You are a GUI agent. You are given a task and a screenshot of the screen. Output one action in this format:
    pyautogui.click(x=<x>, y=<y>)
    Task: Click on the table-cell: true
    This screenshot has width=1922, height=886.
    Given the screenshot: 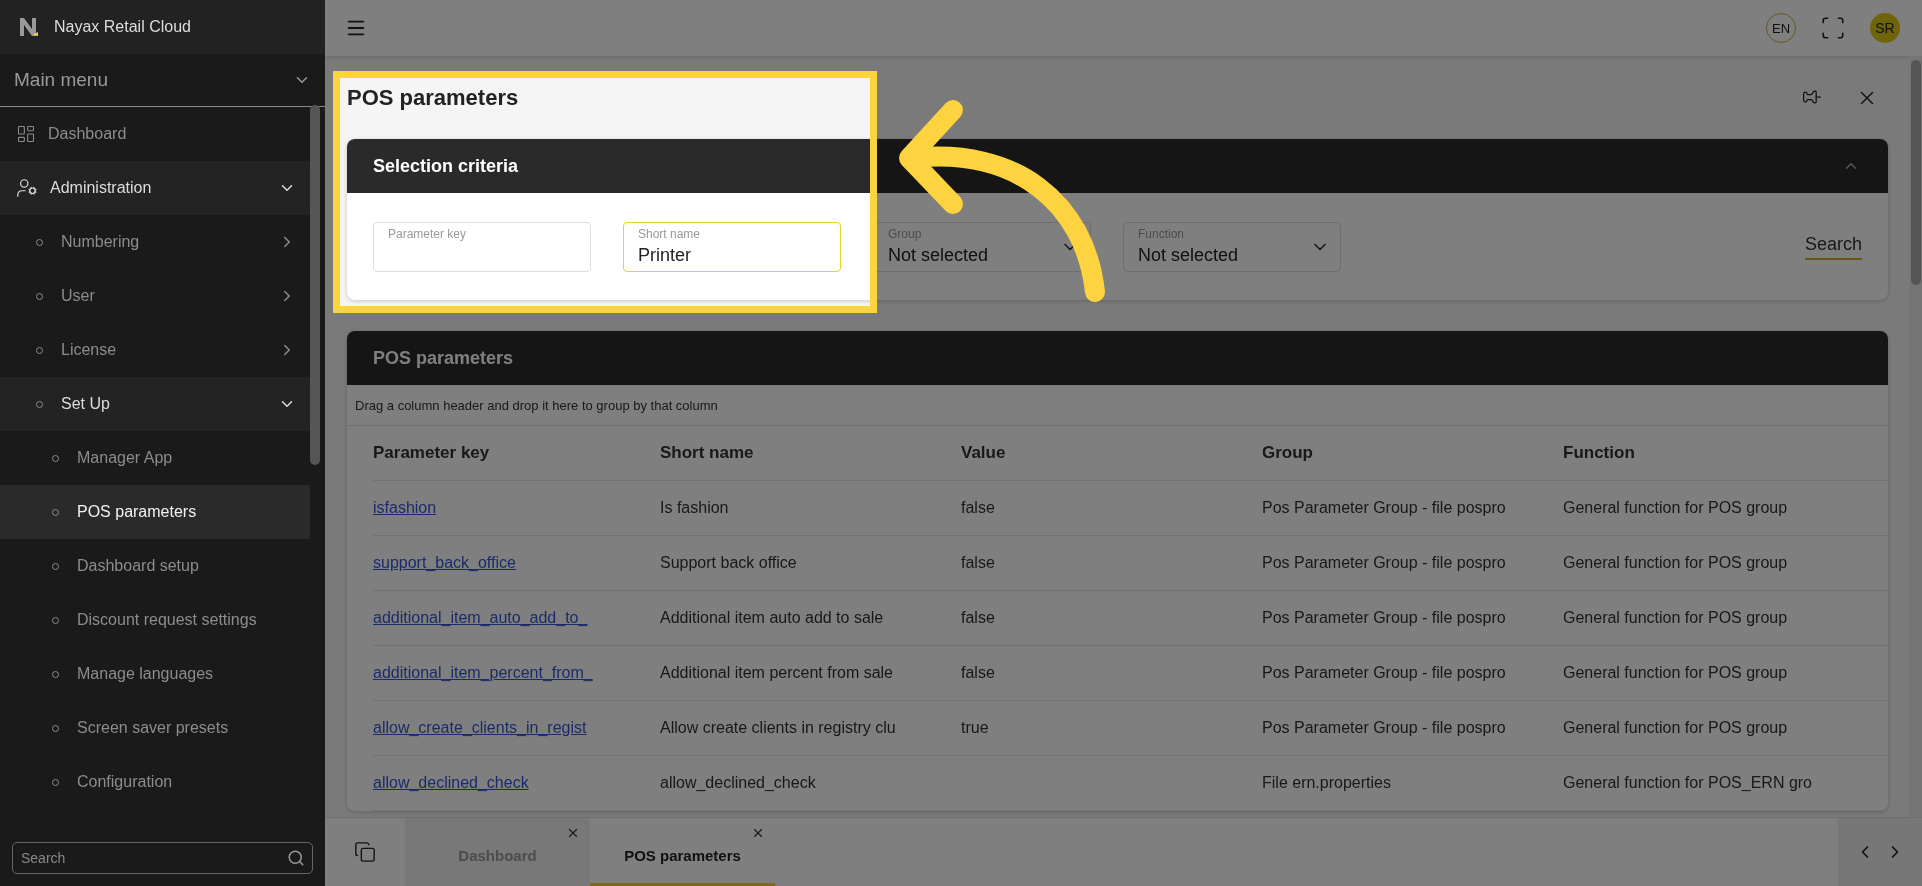 What is the action you would take?
    pyautogui.click(x=1111, y=728)
    